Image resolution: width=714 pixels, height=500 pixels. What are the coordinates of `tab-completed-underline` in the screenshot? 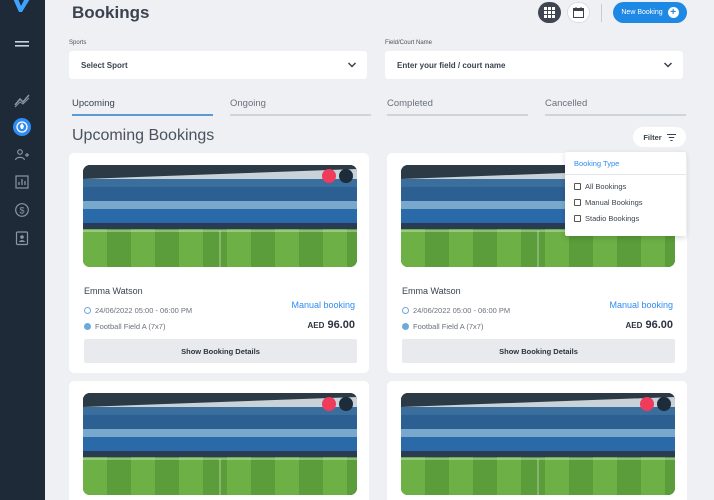 It's located at (457, 115).